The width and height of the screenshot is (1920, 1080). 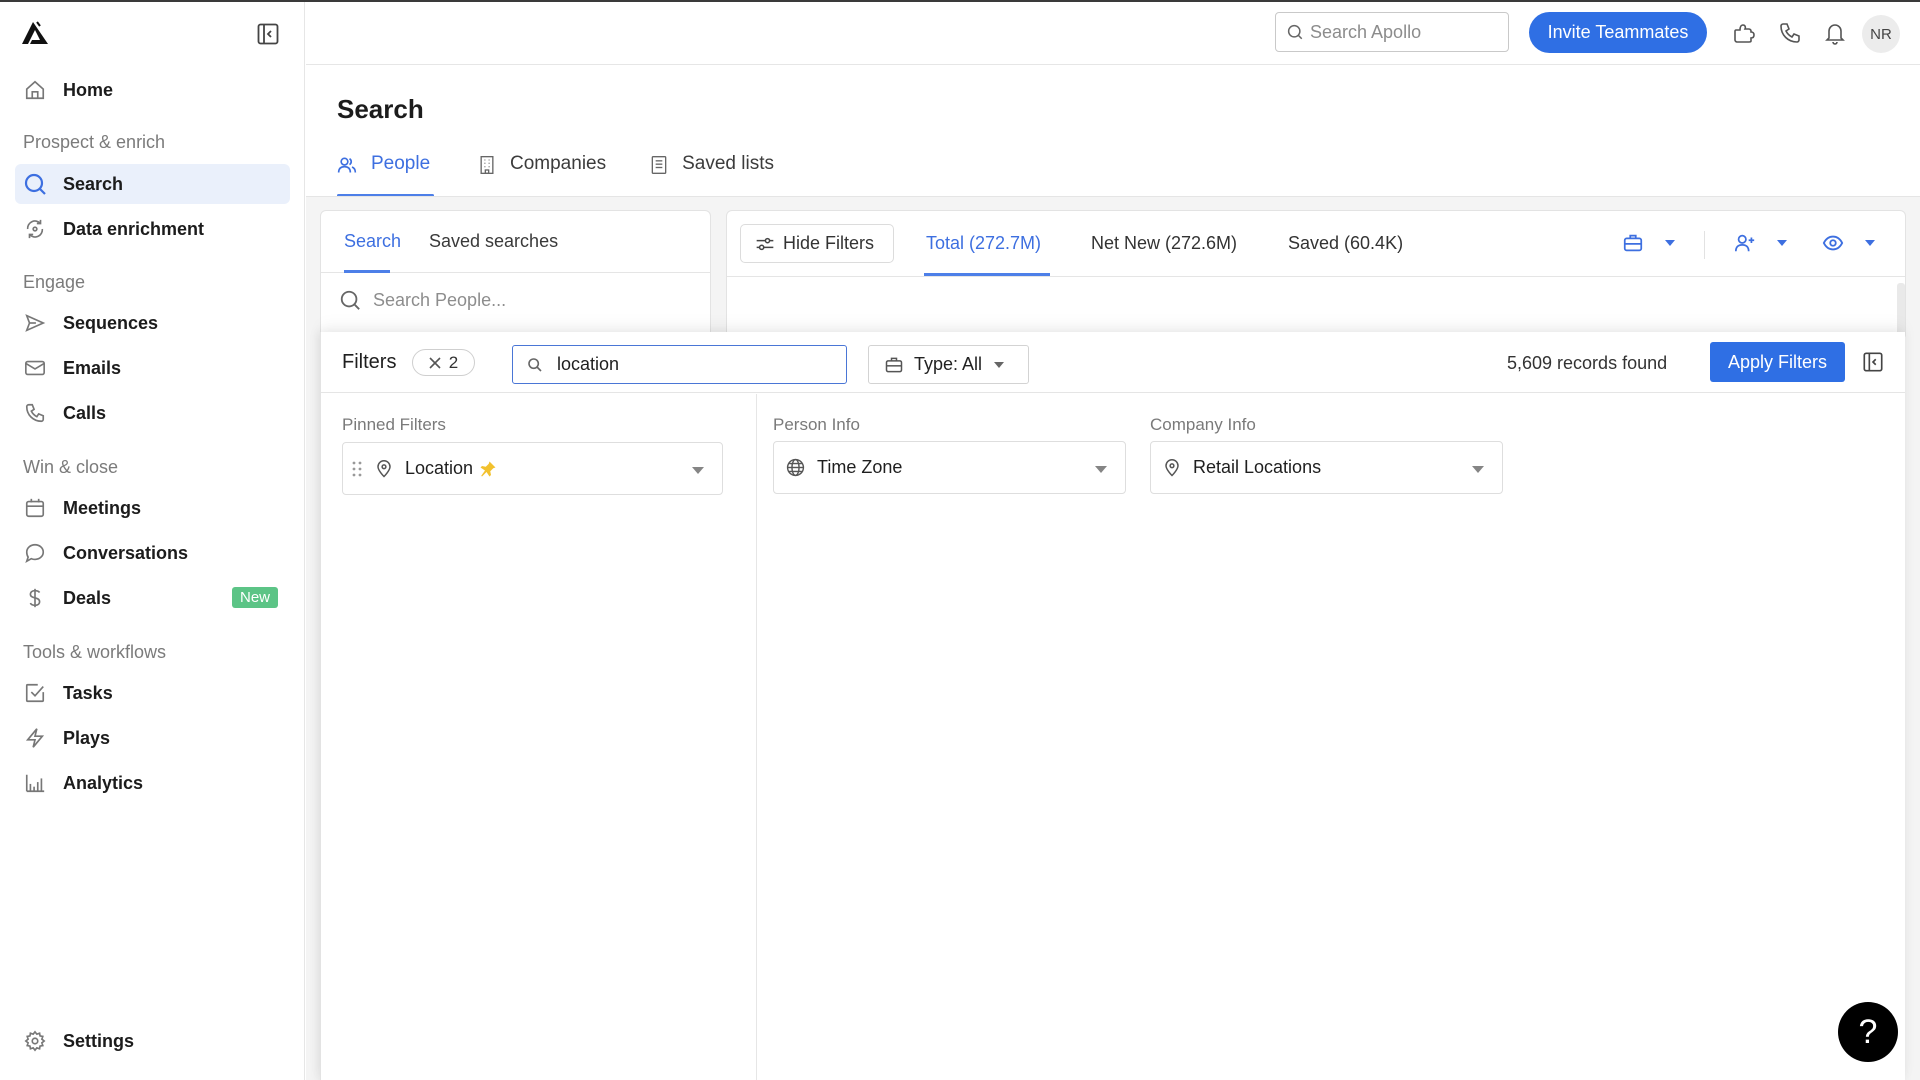 What do you see at coordinates (1164, 243) in the screenshot?
I see `tab-net-new: Net New (272.6M)` at bounding box center [1164, 243].